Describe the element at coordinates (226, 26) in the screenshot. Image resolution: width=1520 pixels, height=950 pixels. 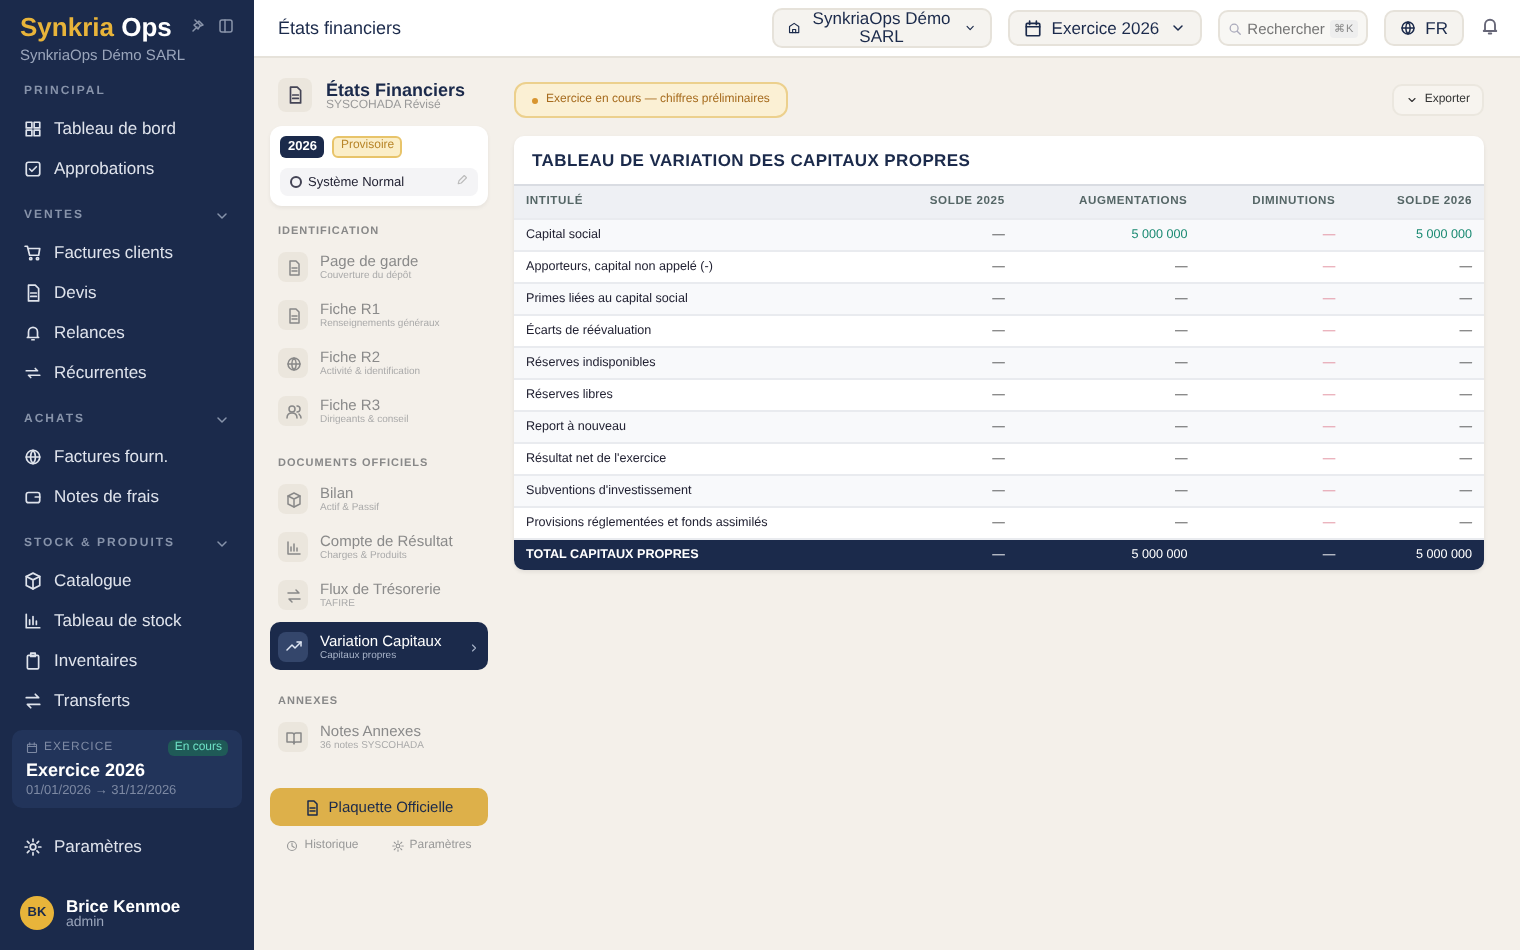
I see `panel-icon` at that location.